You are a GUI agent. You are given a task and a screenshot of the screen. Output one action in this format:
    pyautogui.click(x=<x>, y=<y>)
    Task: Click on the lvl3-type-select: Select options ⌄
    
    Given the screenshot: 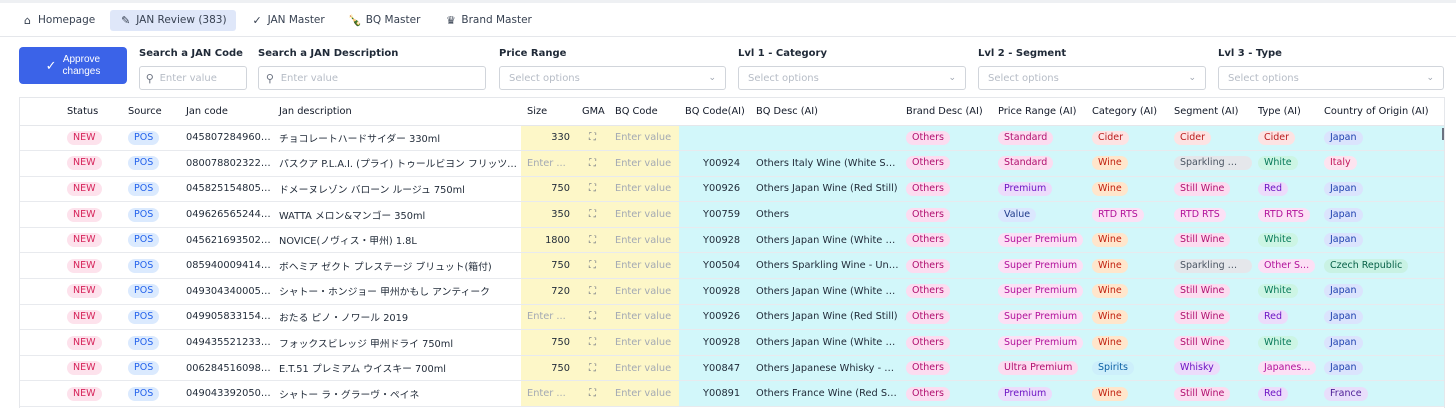 What is the action you would take?
    pyautogui.click(x=1331, y=78)
    